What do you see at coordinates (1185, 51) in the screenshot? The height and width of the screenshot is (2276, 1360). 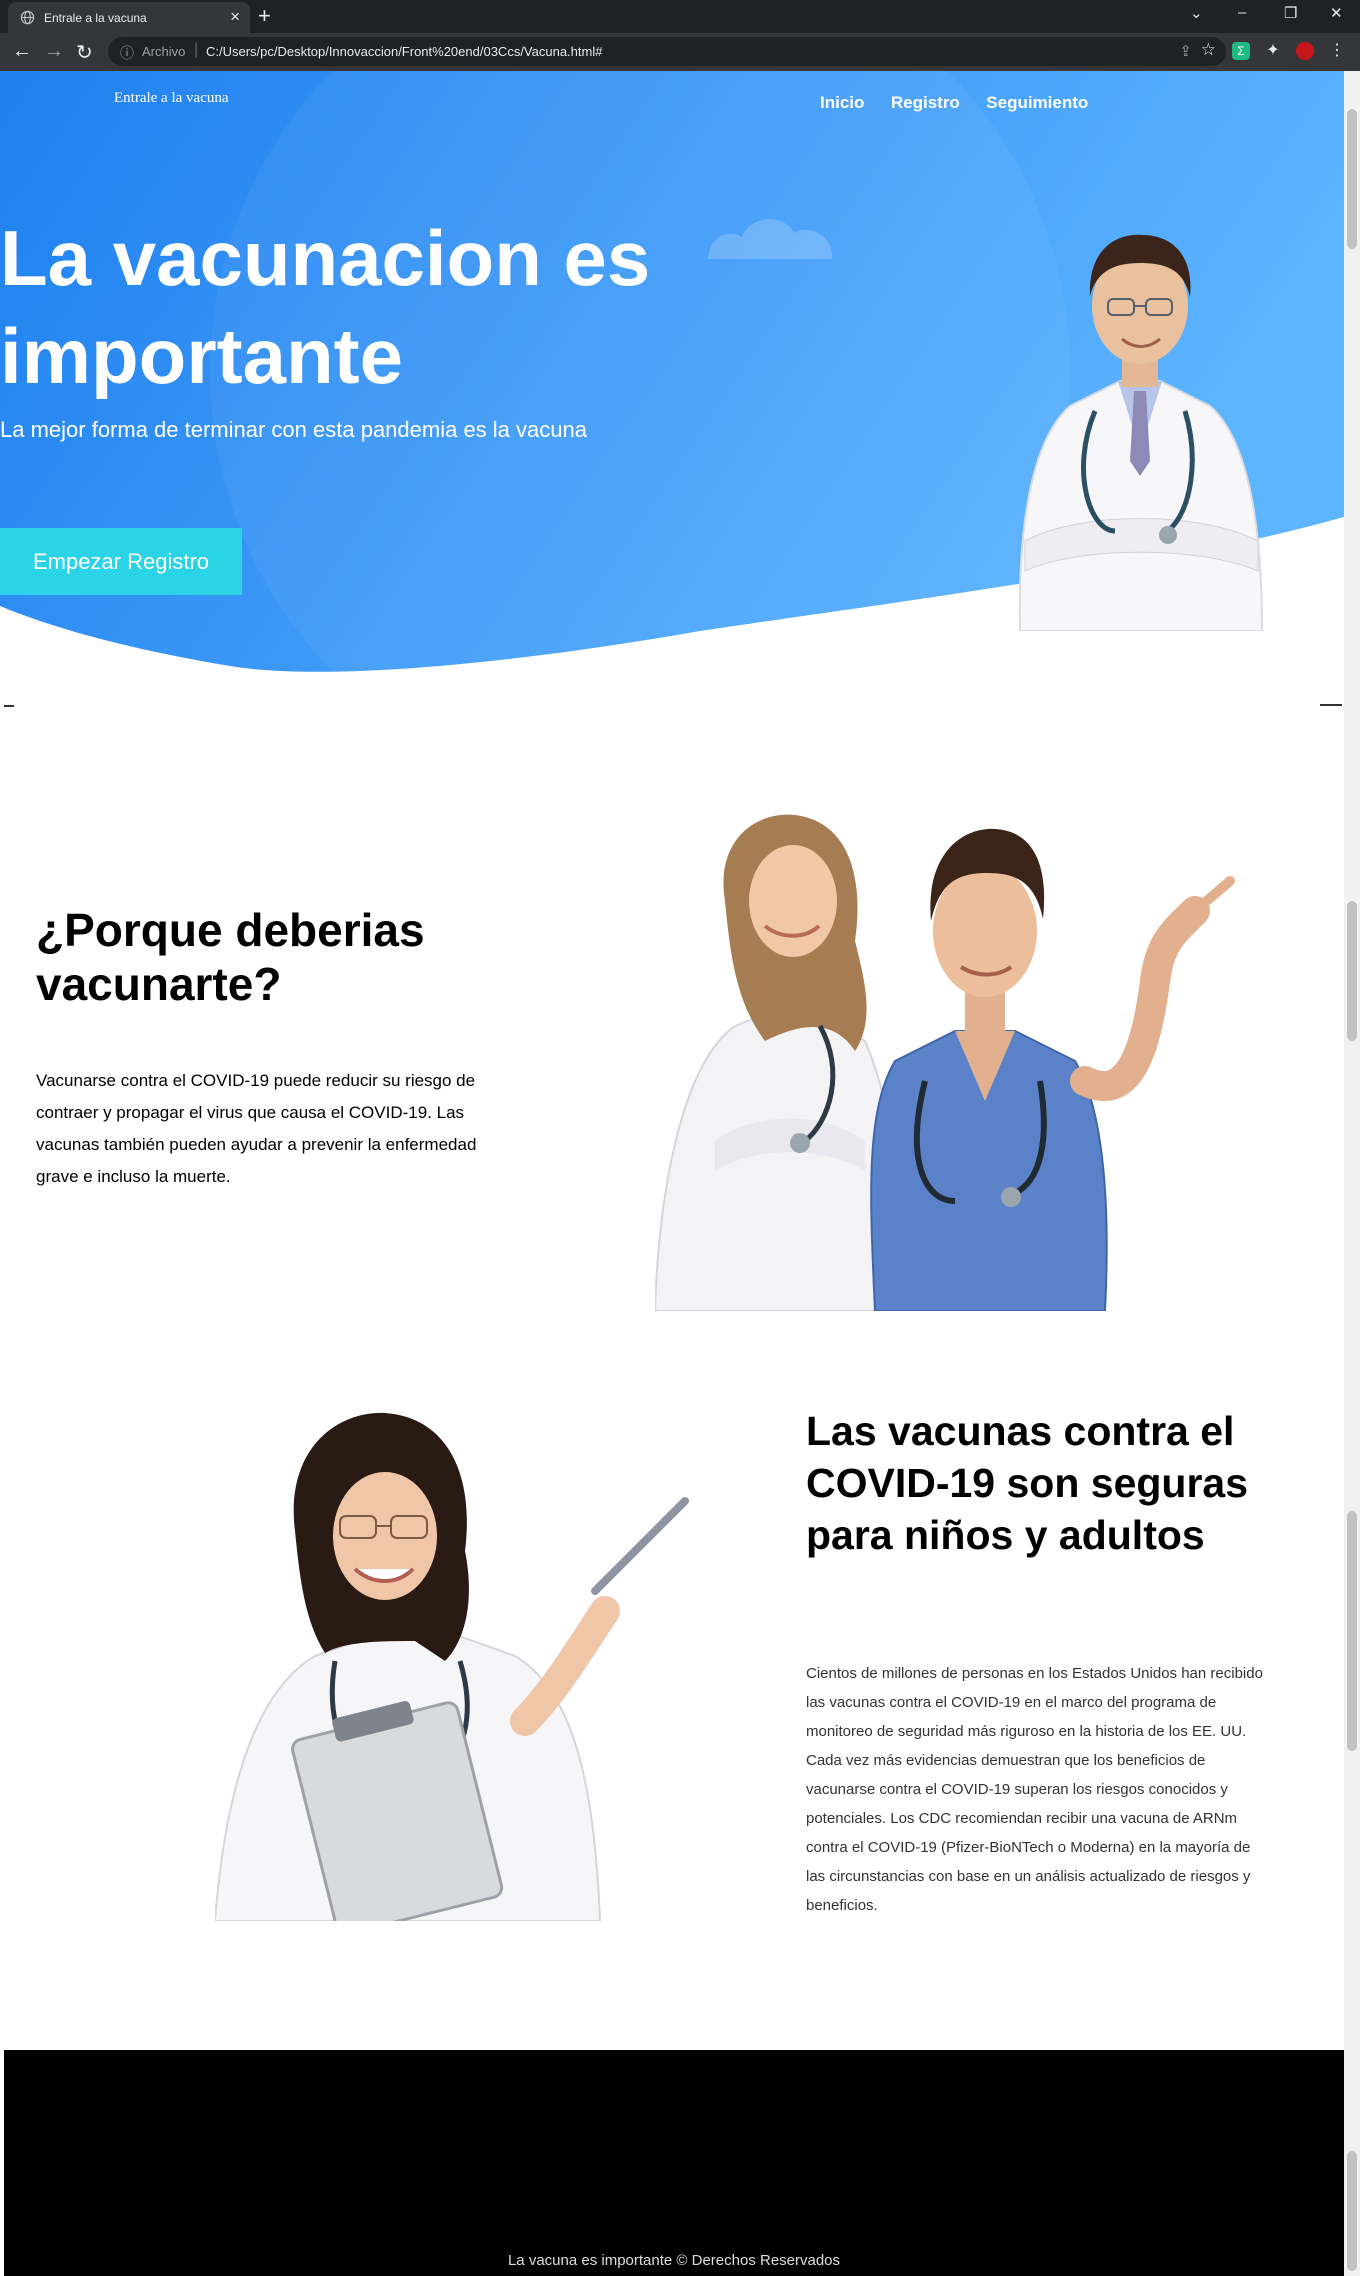 I see `share-icon: ⇪` at bounding box center [1185, 51].